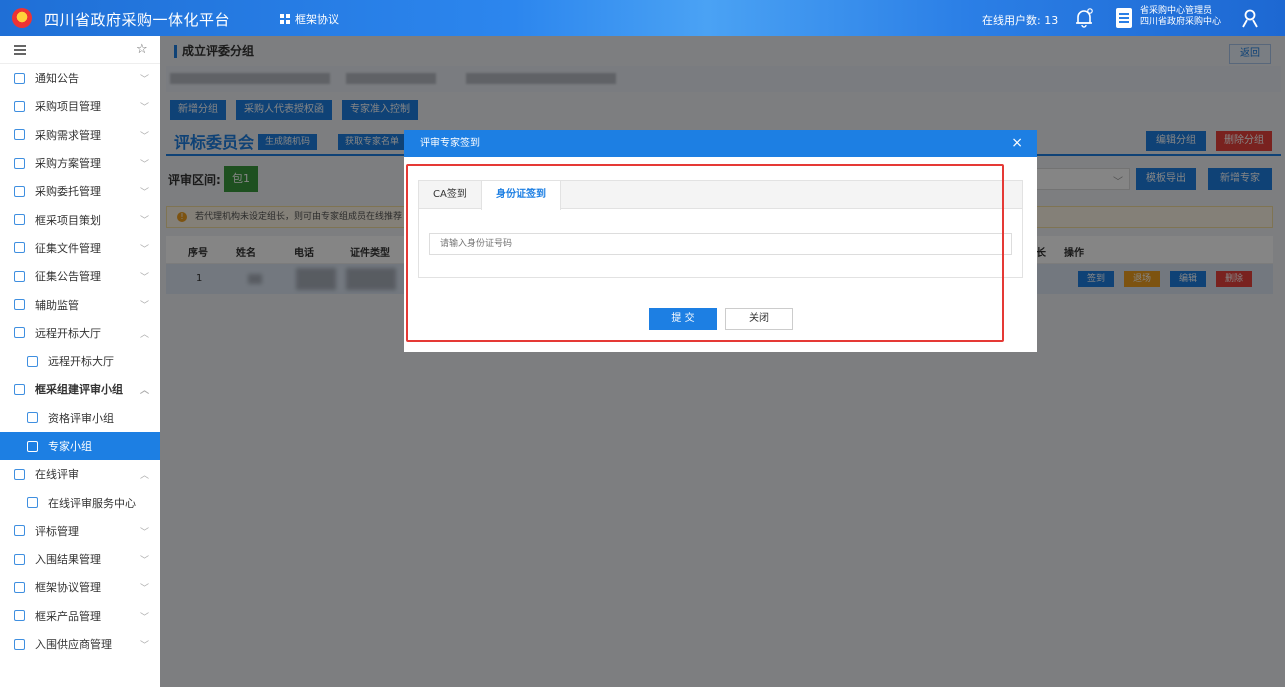 The image size is (1285, 687). Describe the element at coordinates (317, 19) in the screenshot. I see `nav-label: 框架协议` at that location.